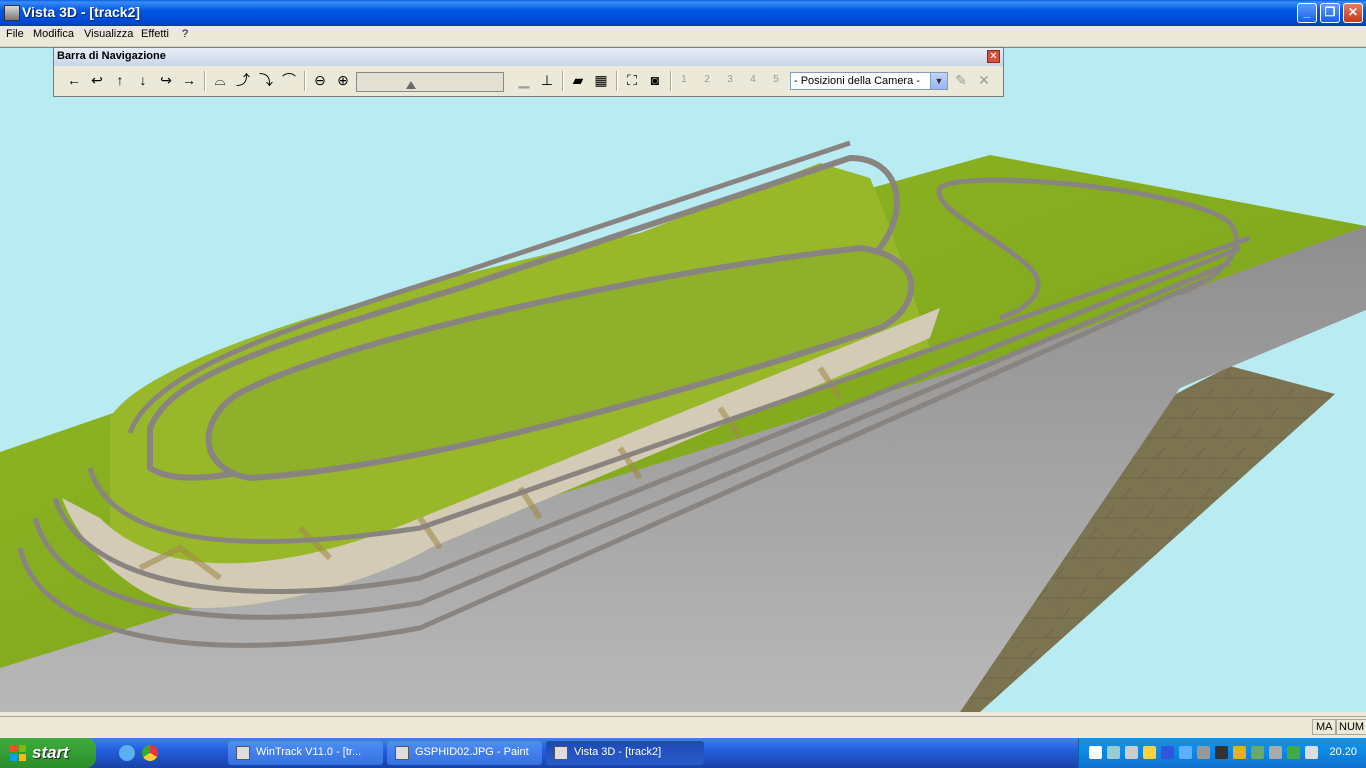  I want to click on navigation-toolbar-title: Barra di Navigazione, so click(111, 56).